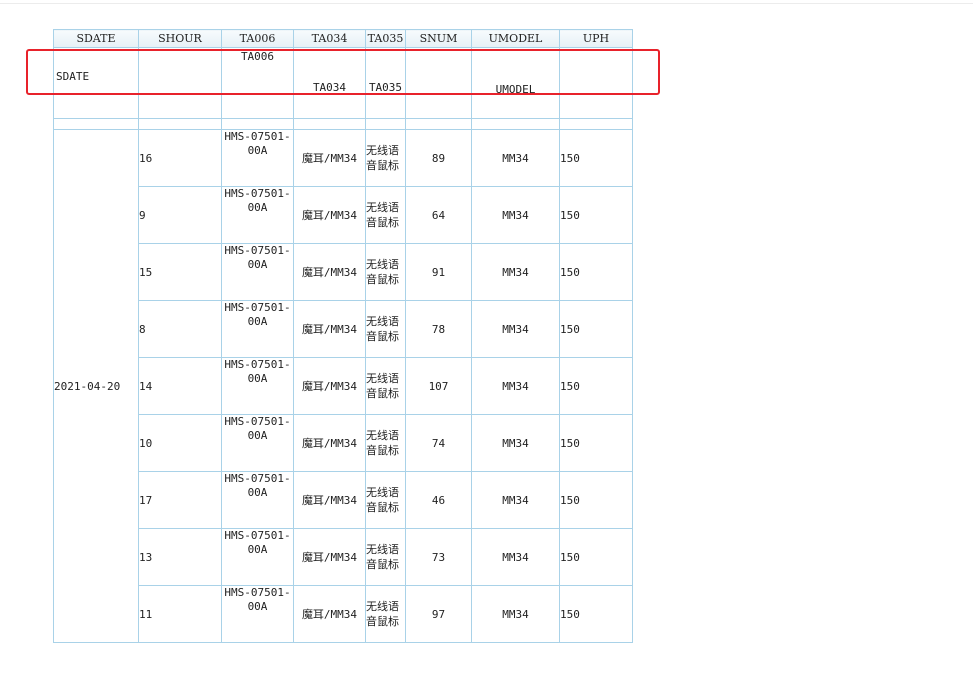 The height and width of the screenshot is (700, 973). Describe the element at coordinates (180, 38) in the screenshot. I see `col-header-shour: SHOUR` at that location.